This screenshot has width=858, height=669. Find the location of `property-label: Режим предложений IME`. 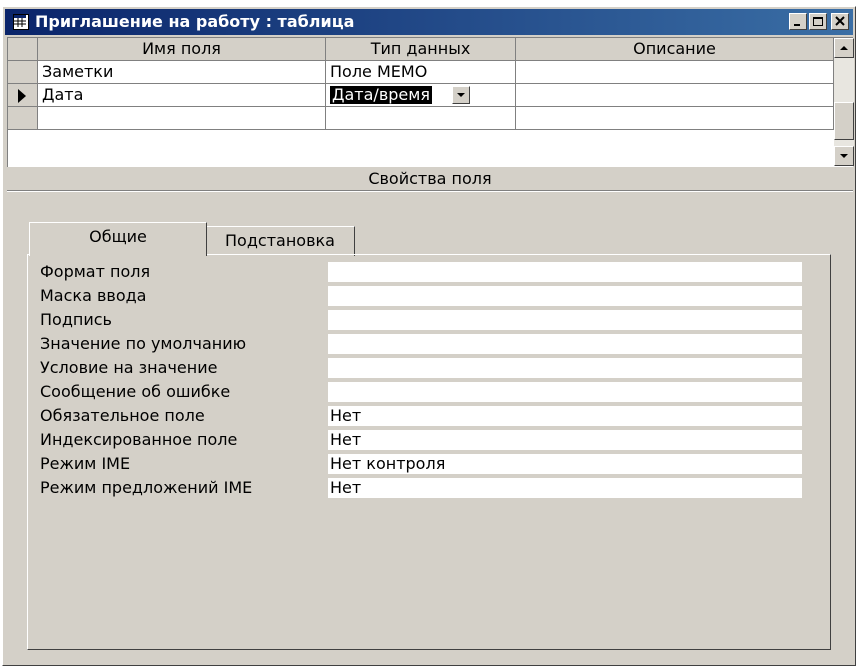

property-label: Режим предложений IME is located at coordinates (146, 487).